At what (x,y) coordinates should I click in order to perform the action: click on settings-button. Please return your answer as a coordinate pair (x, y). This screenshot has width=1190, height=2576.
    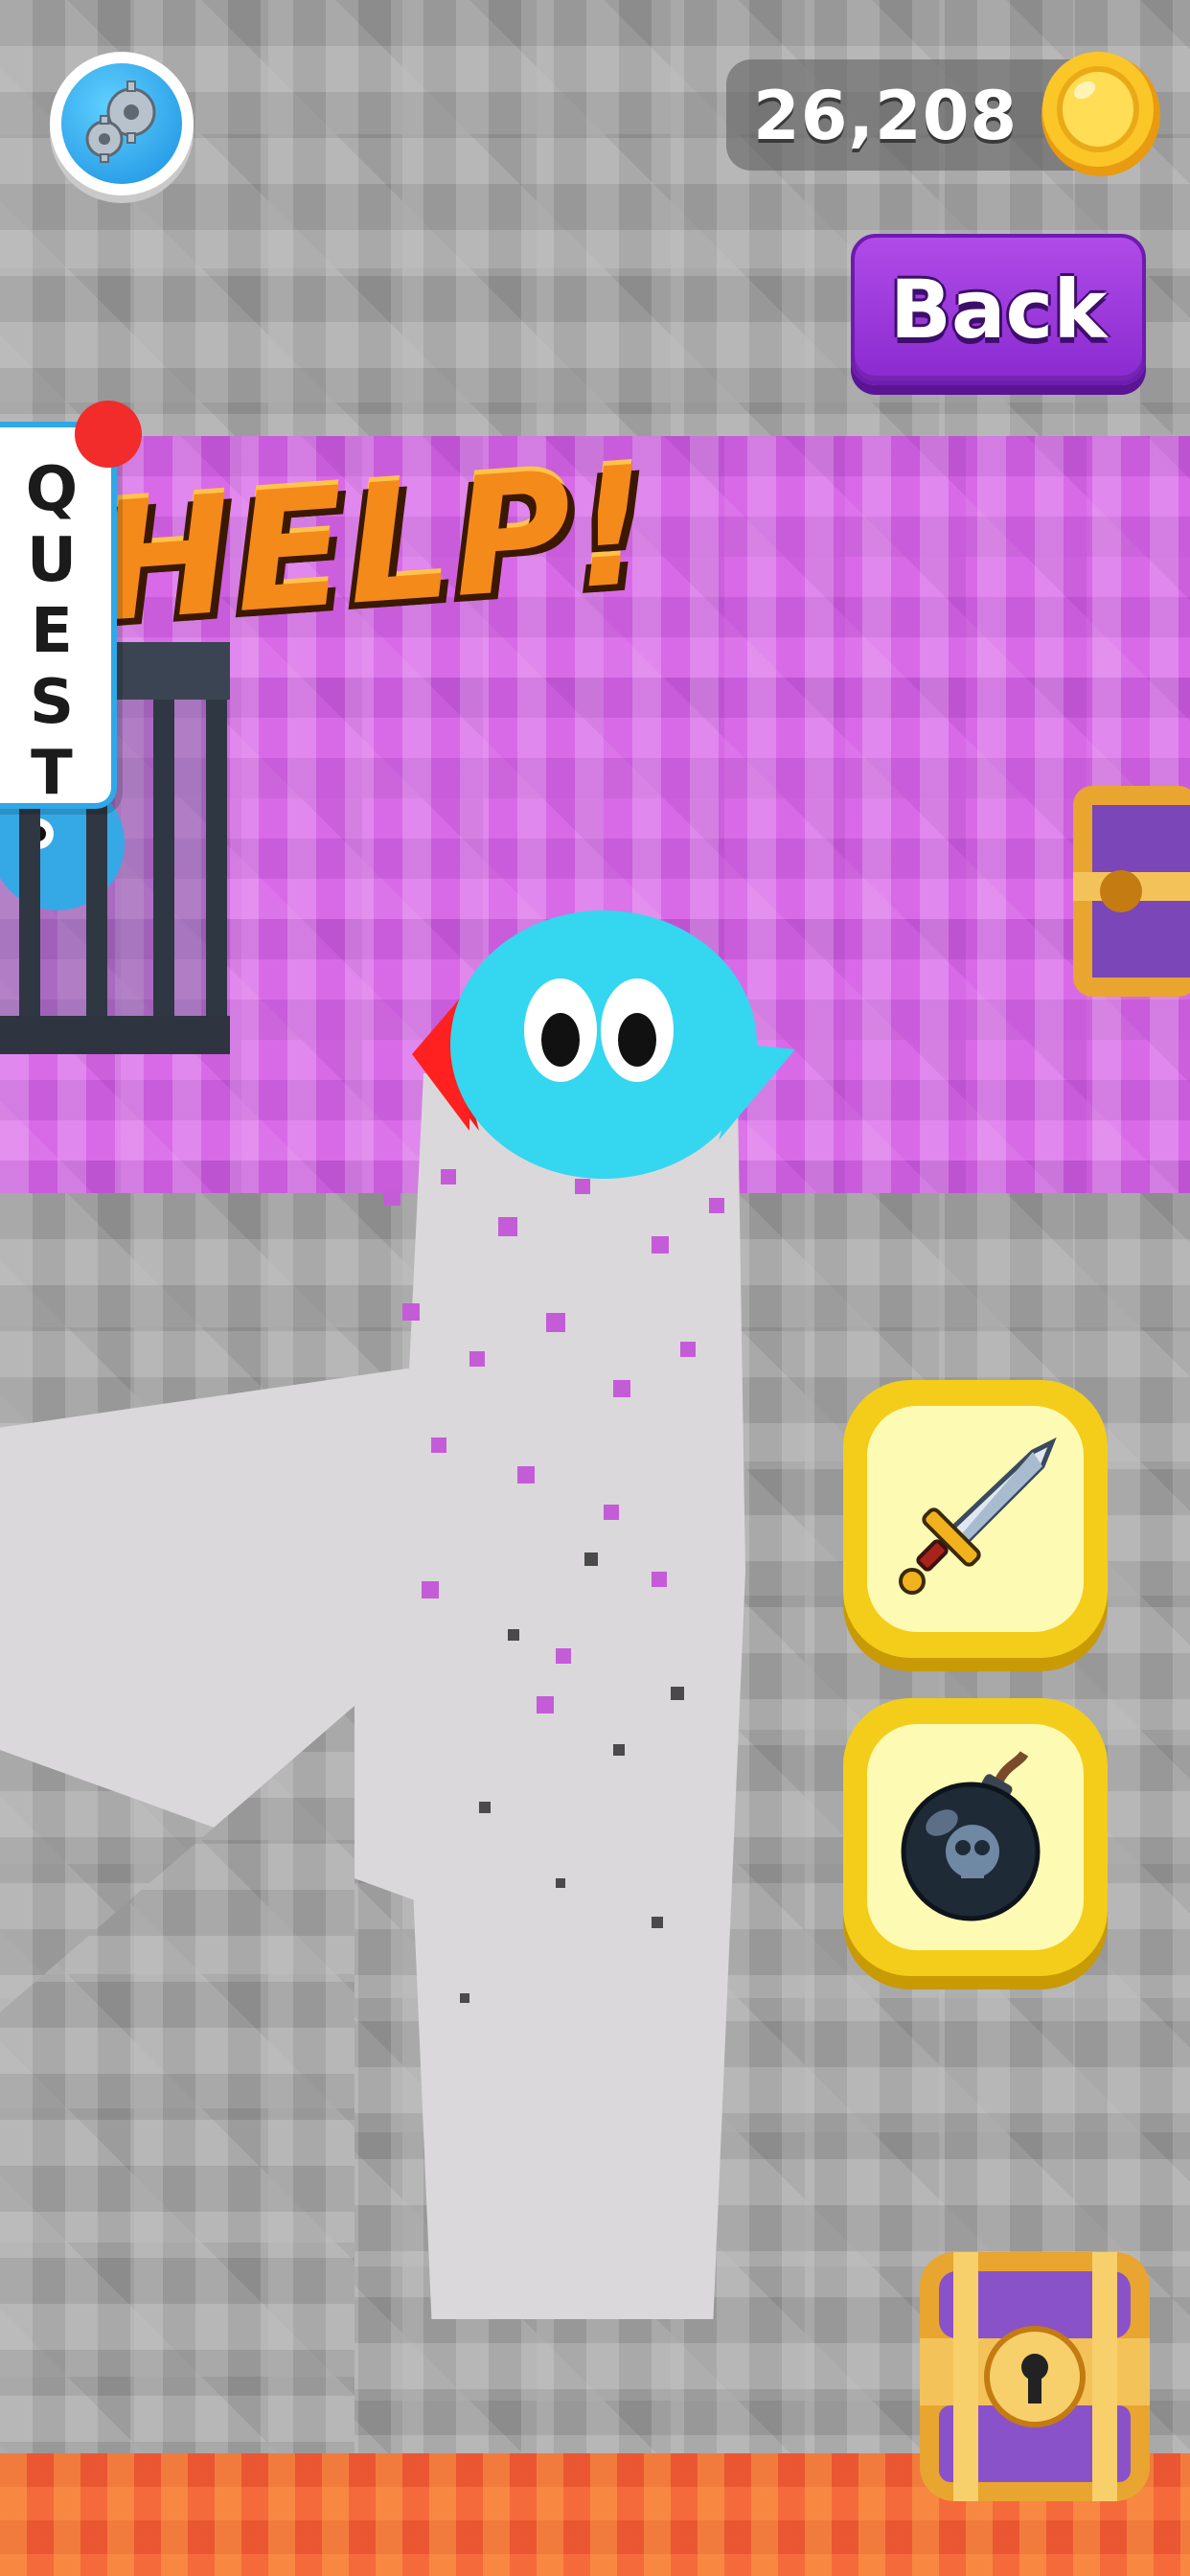
    Looking at the image, I should click on (122, 124).